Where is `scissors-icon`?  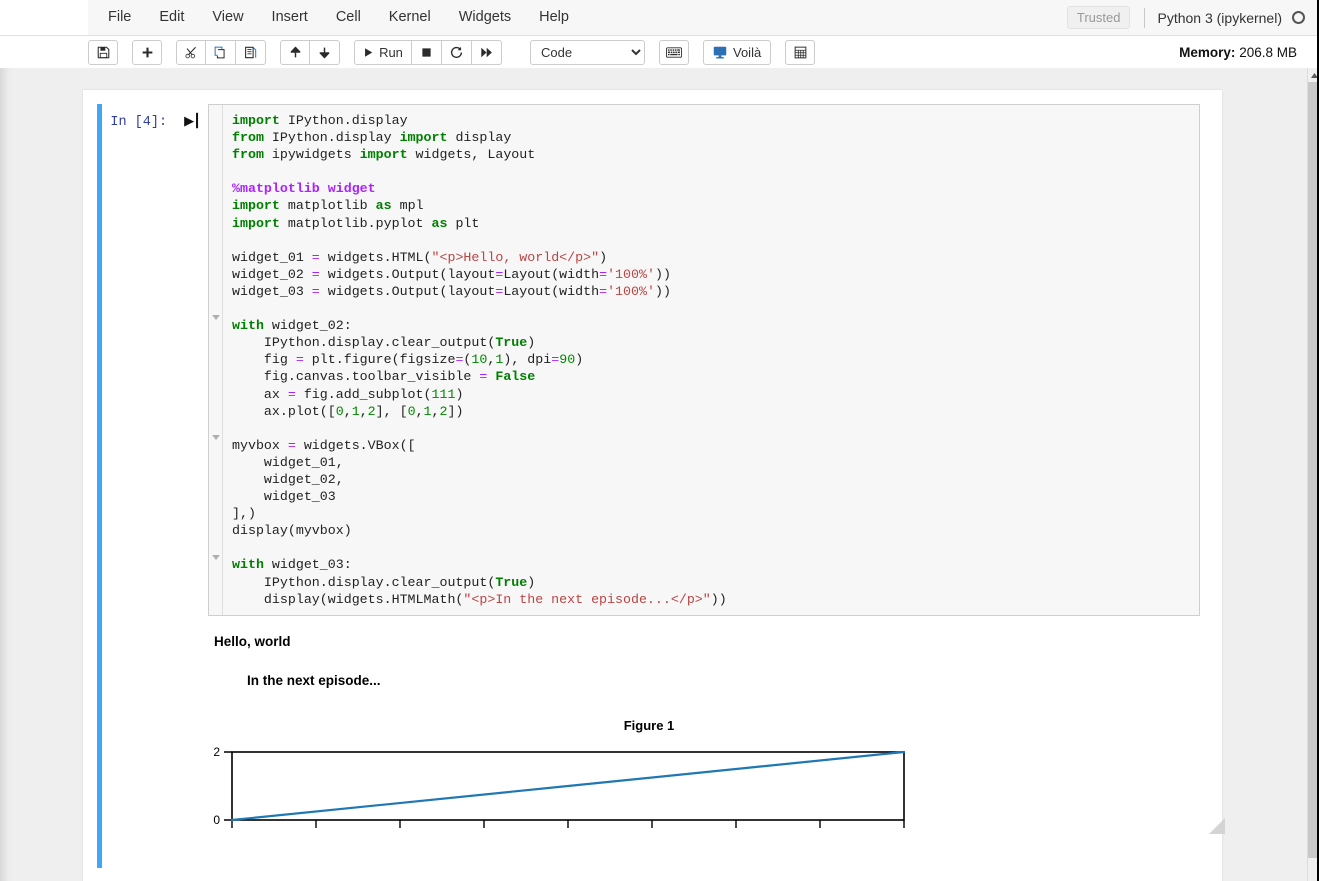 scissors-icon is located at coordinates (191, 52).